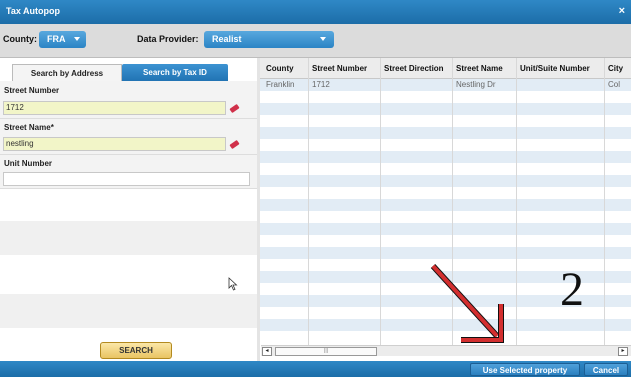 This screenshot has width=631, height=377. Describe the element at coordinates (227, 39) in the screenshot. I see `data-provider-value: Realist` at that location.